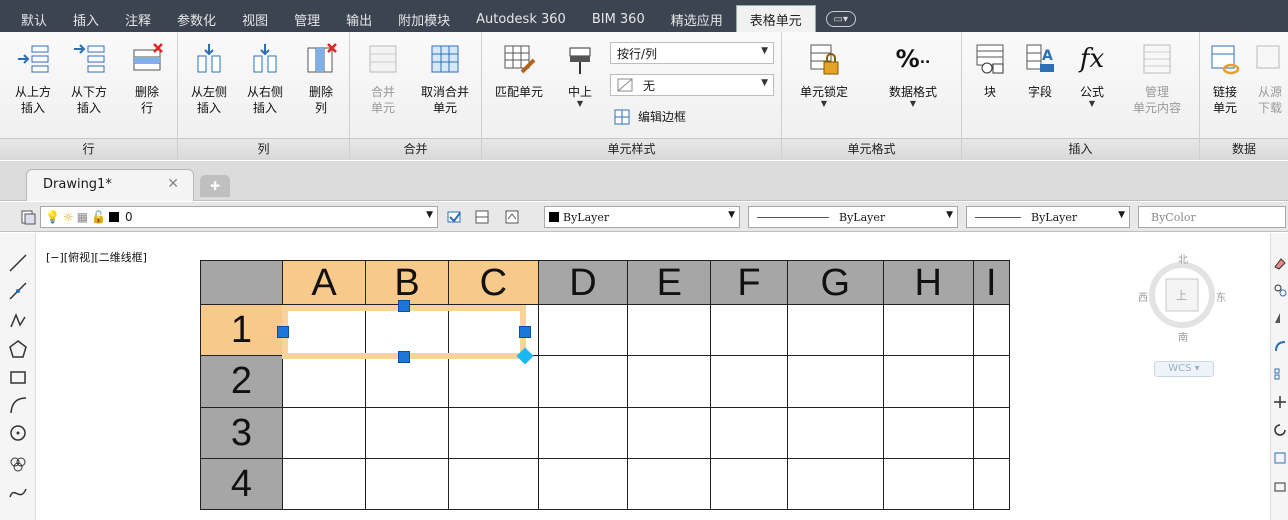  Describe the element at coordinates (1183, 336) in the screenshot. I see `compass-south: 南` at that location.